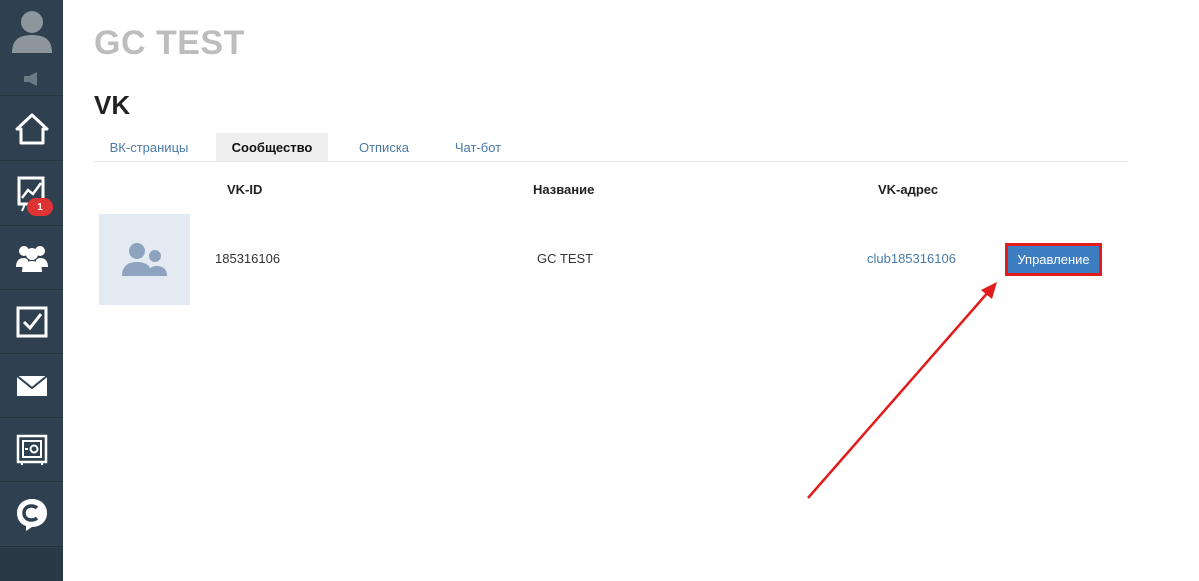 The width and height of the screenshot is (1199, 581). I want to click on group-icon, so click(144, 259).